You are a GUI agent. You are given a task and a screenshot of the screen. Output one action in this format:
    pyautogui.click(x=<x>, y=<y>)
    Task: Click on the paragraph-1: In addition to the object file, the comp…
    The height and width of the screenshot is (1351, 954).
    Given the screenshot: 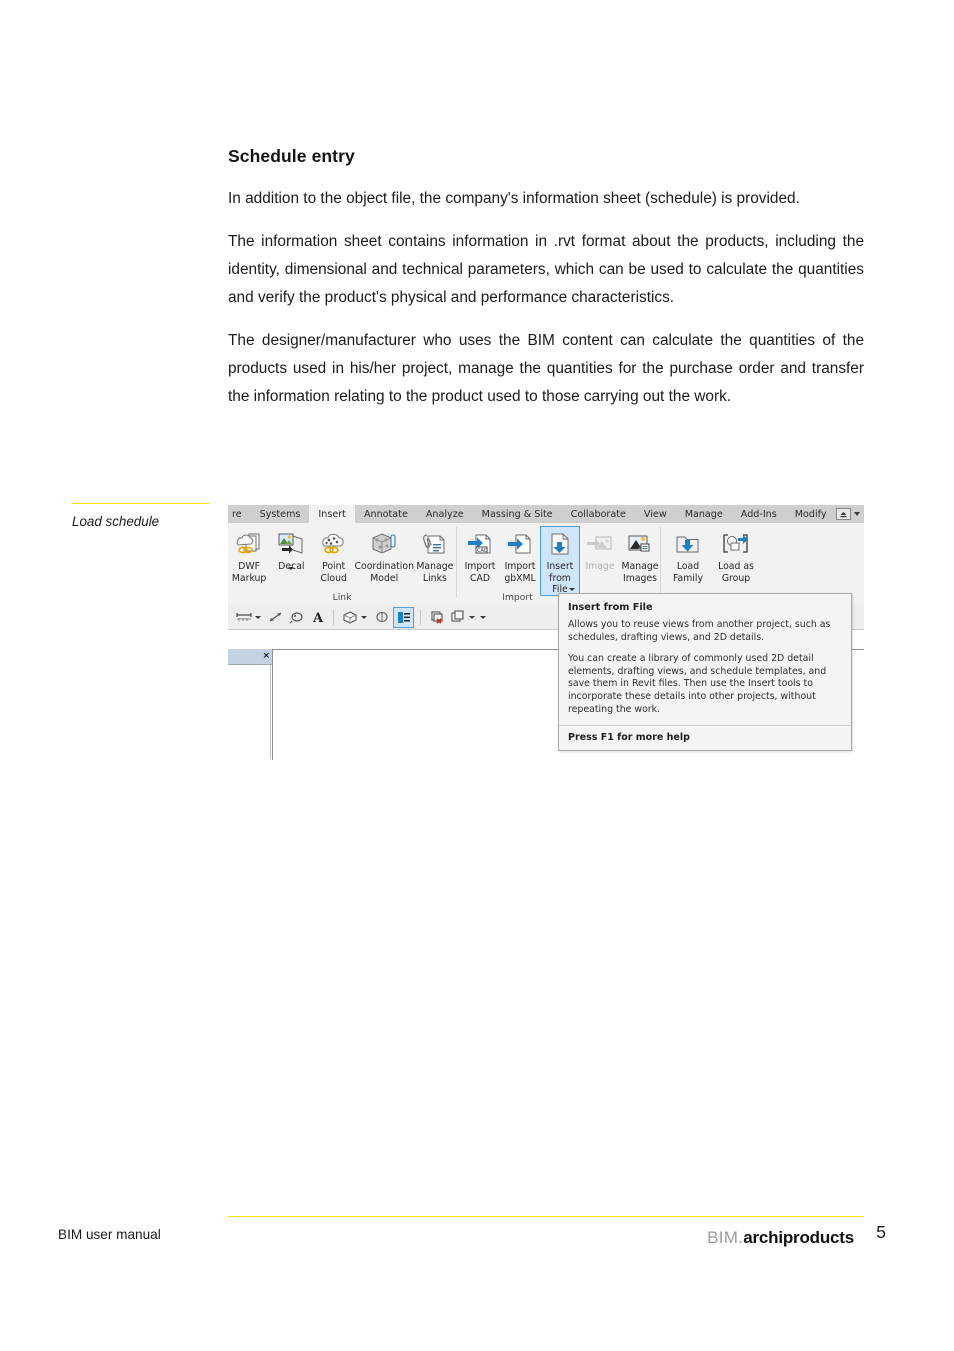 What is the action you would take?
    pyautogui.click(x=514, y=198)
    